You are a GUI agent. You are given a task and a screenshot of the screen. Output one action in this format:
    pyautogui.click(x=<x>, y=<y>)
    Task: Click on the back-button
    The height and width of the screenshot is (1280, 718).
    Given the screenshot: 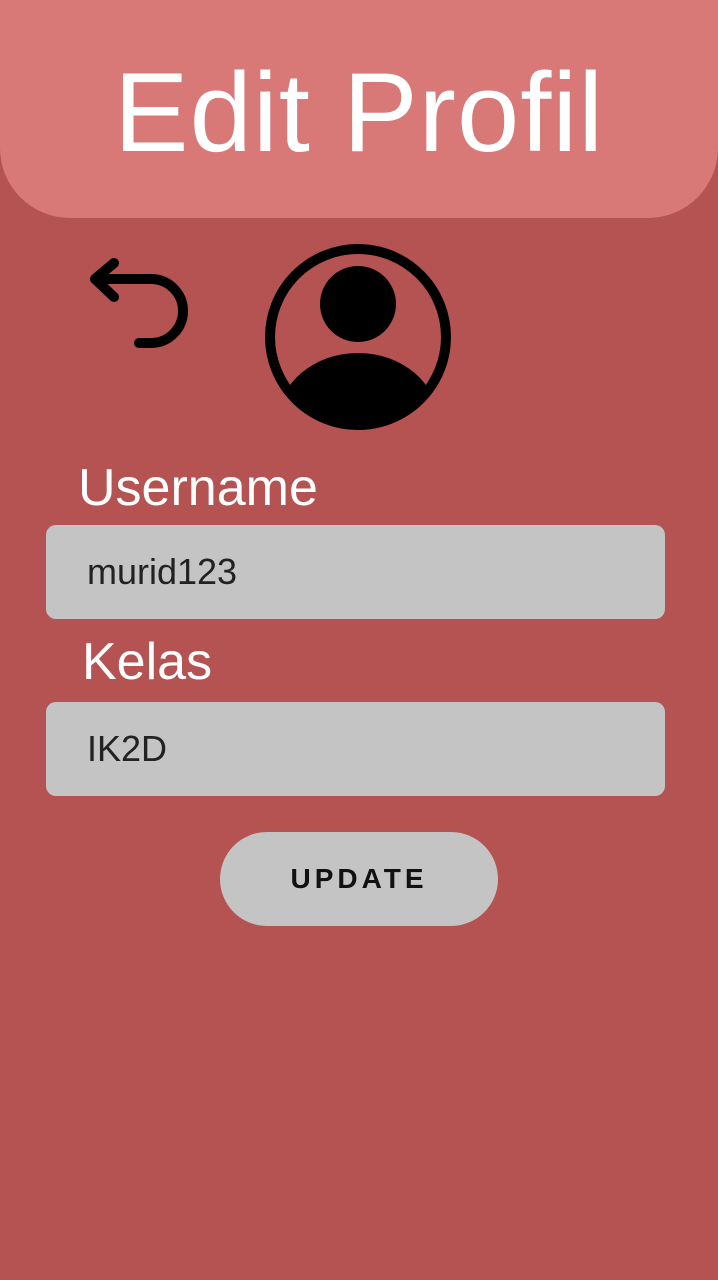 What is the action you would take?
    pyautogui.click(x=141, y=304)
    